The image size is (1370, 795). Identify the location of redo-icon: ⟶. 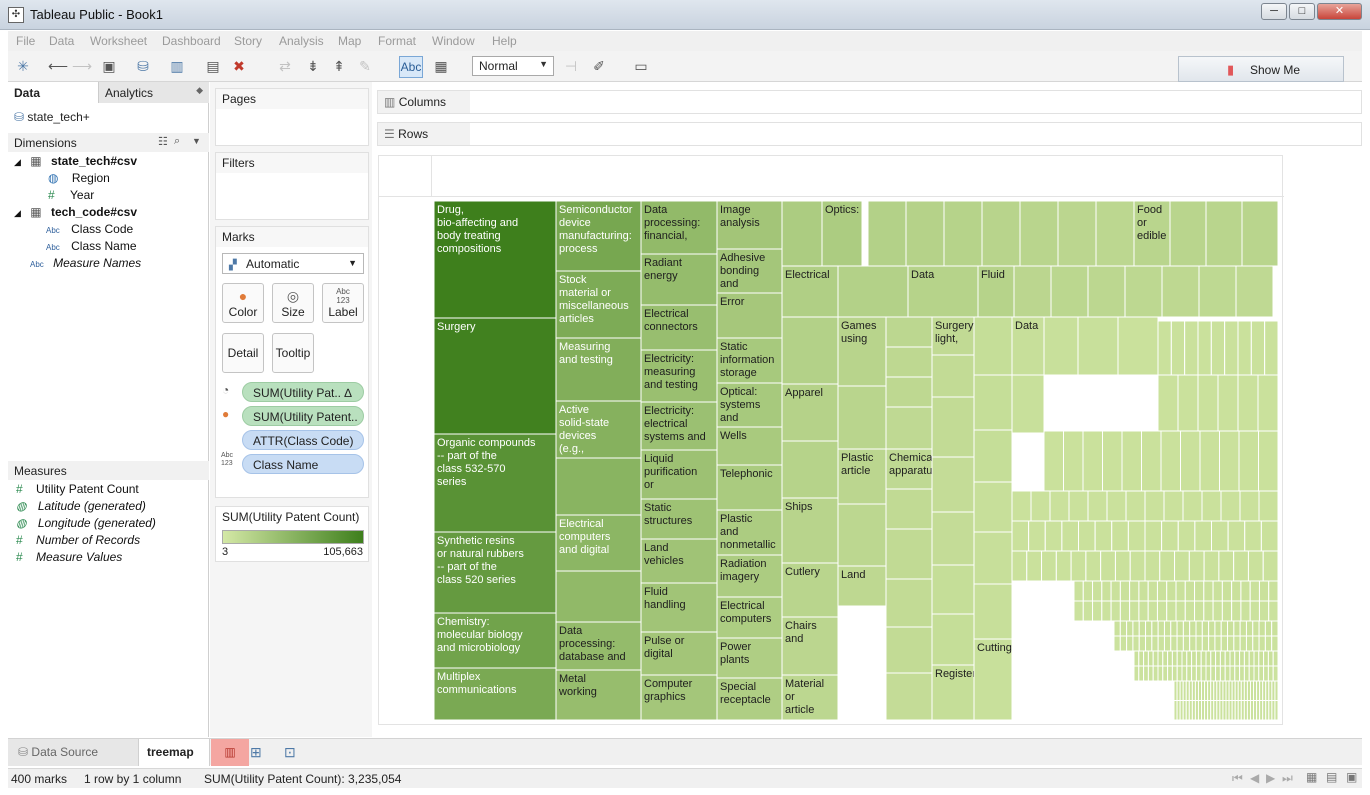
(82, 66).